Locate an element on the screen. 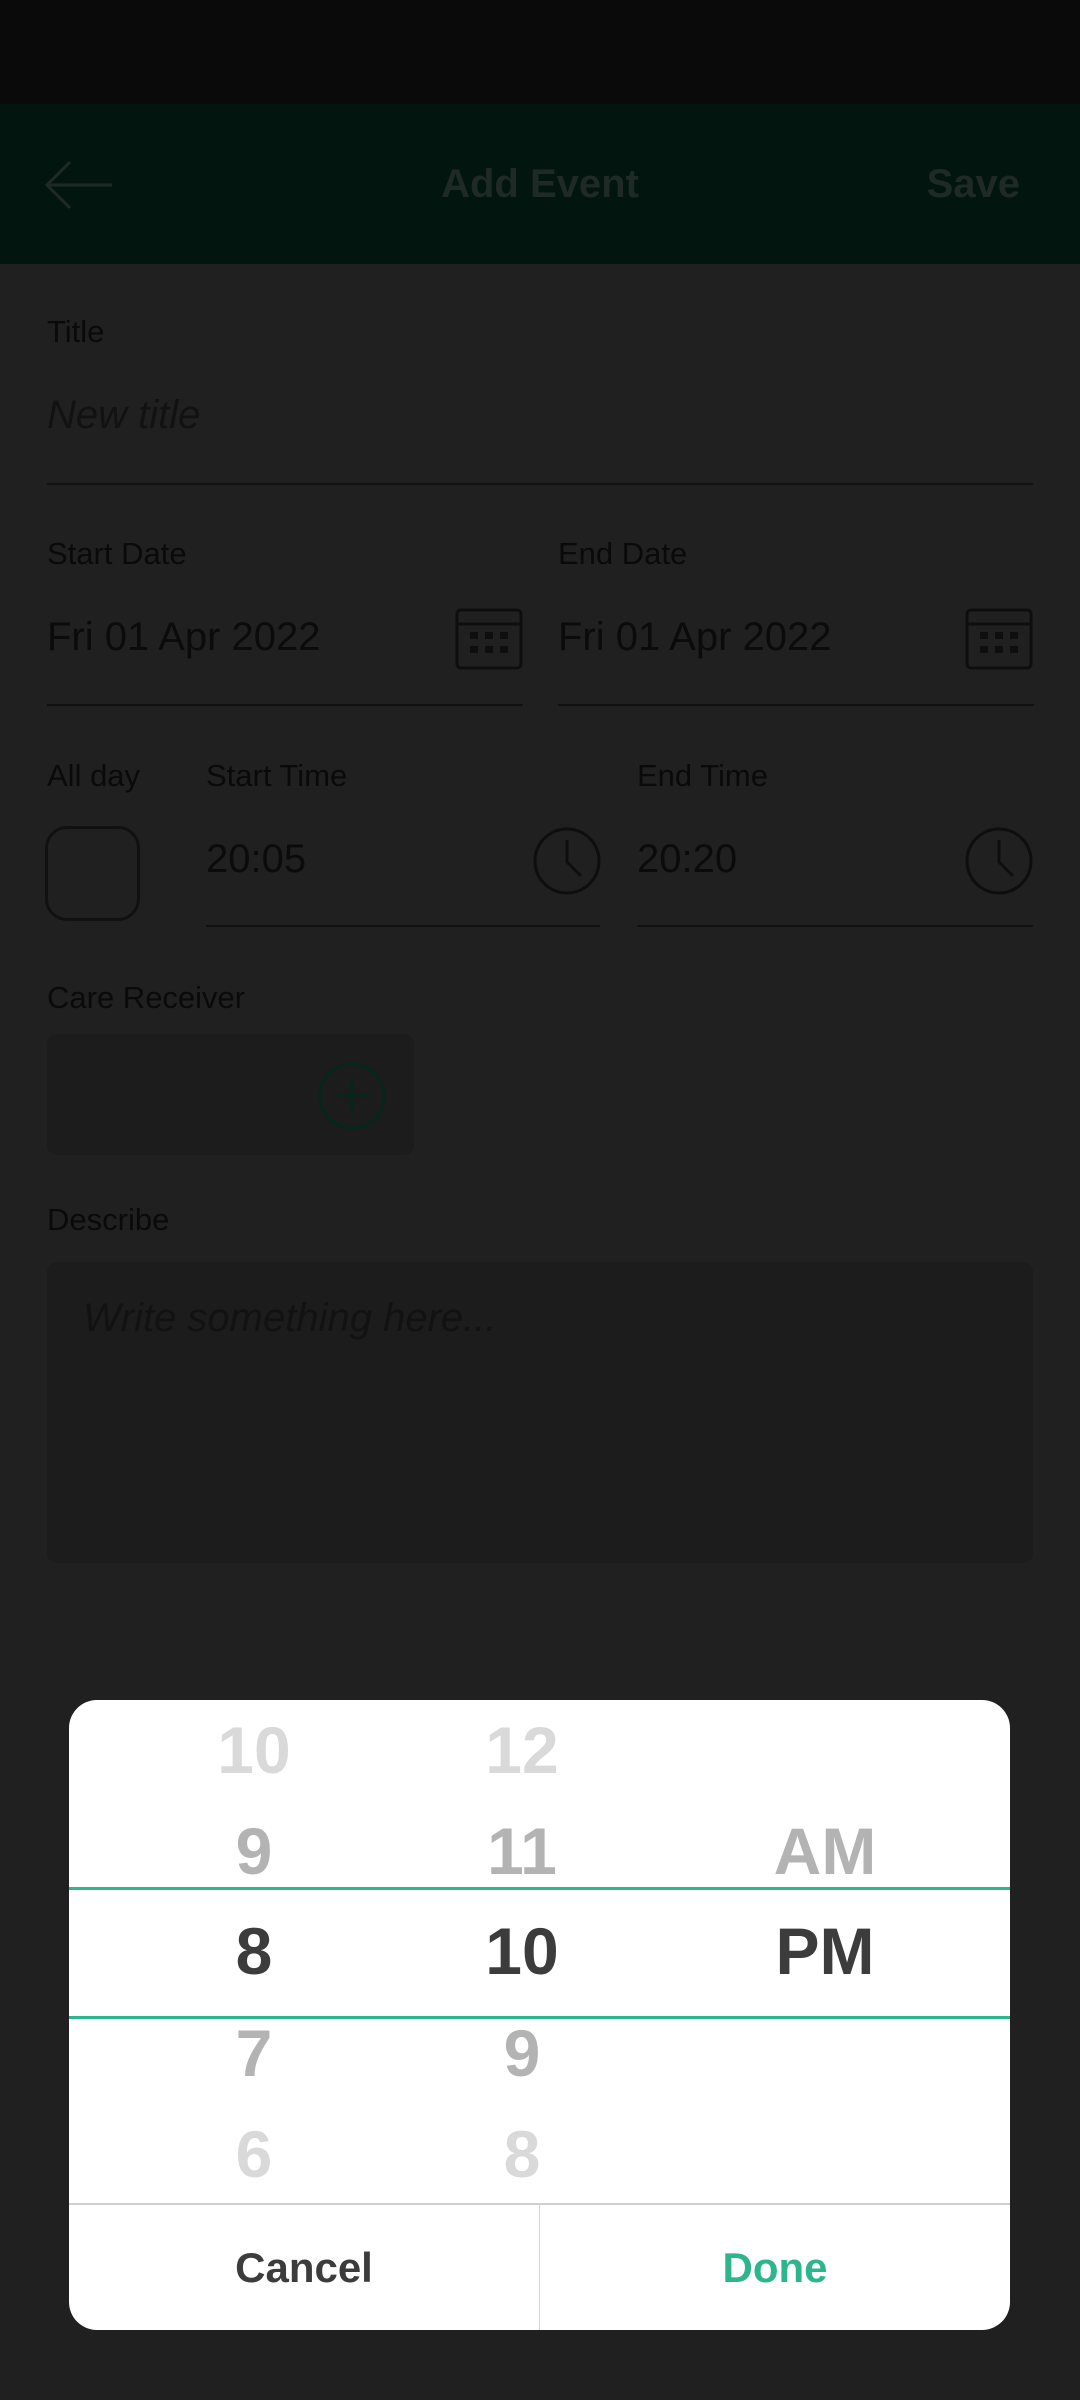 The width and height of the screenshot is (1080, 2400). app-header: Add Event Save is located at coordinates (540, 184).